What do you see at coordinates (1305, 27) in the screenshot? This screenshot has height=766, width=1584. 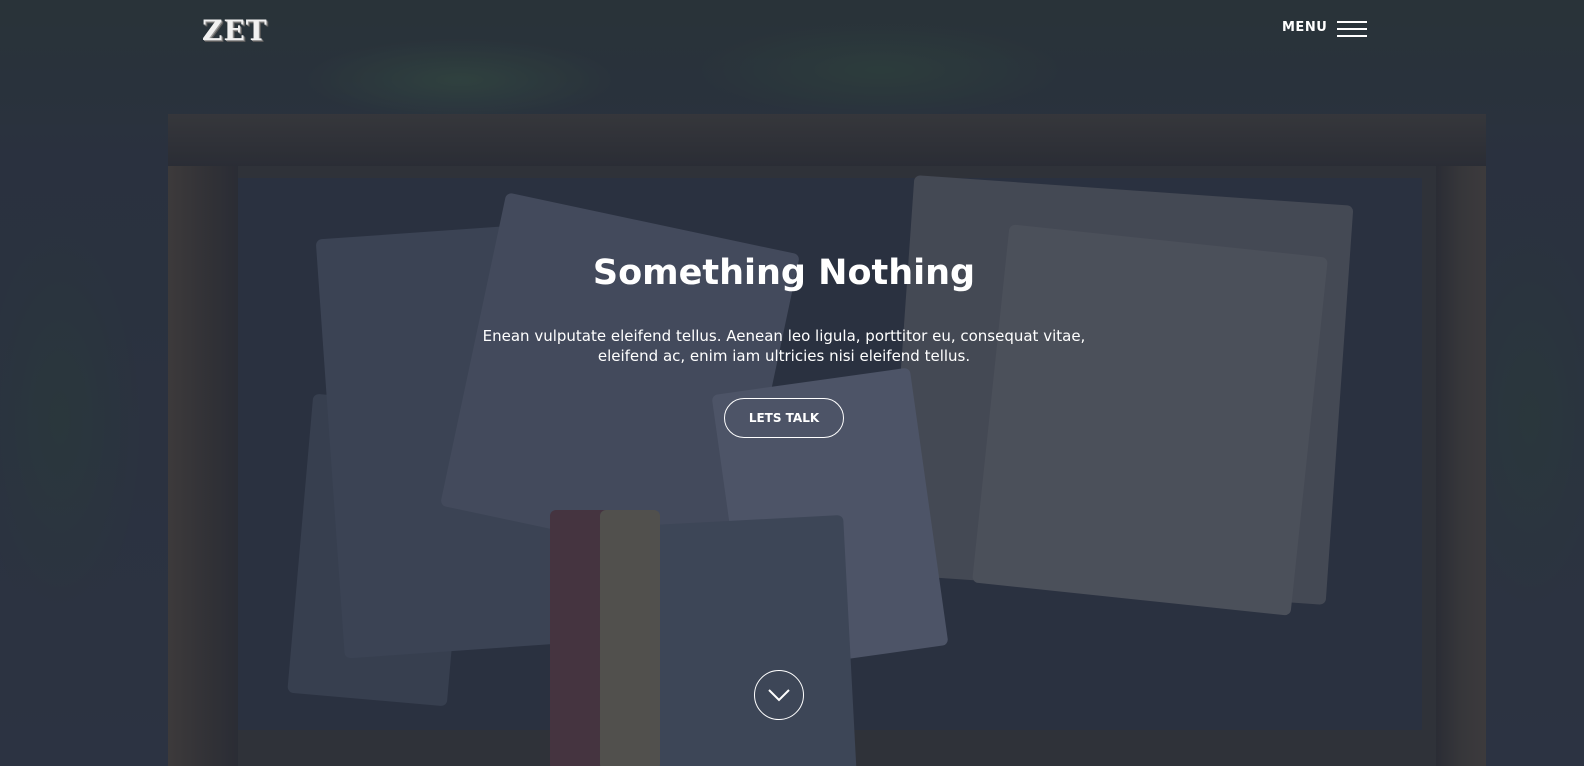 I see `menu-label: MENU` at bounding box center [1305, 27].